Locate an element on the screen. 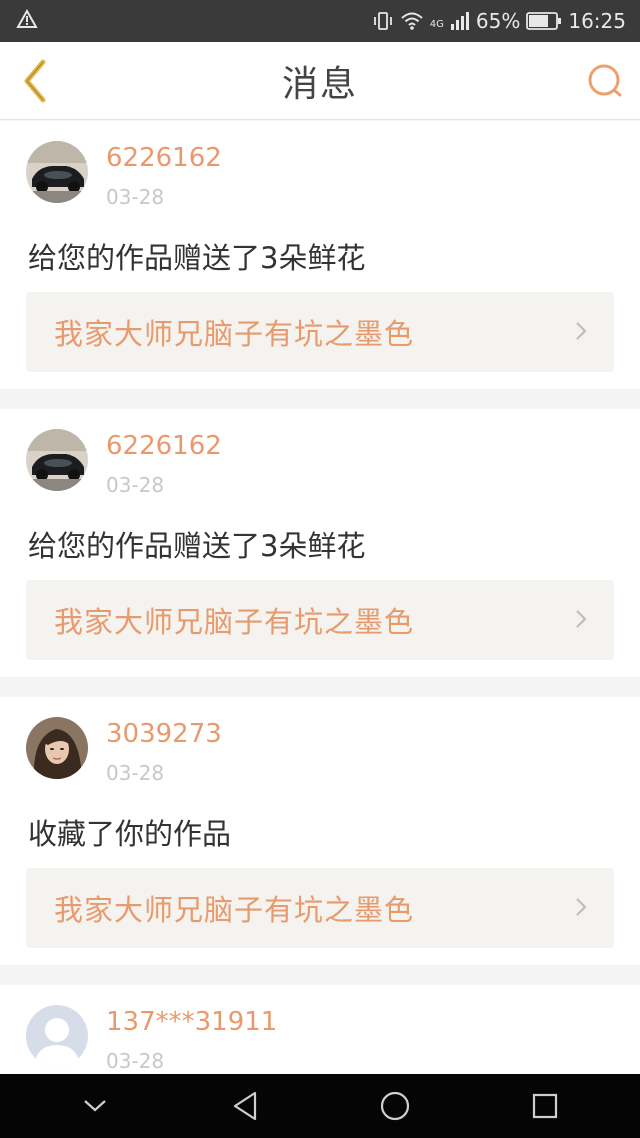  battery-icon is located at coordinates (544, 21).